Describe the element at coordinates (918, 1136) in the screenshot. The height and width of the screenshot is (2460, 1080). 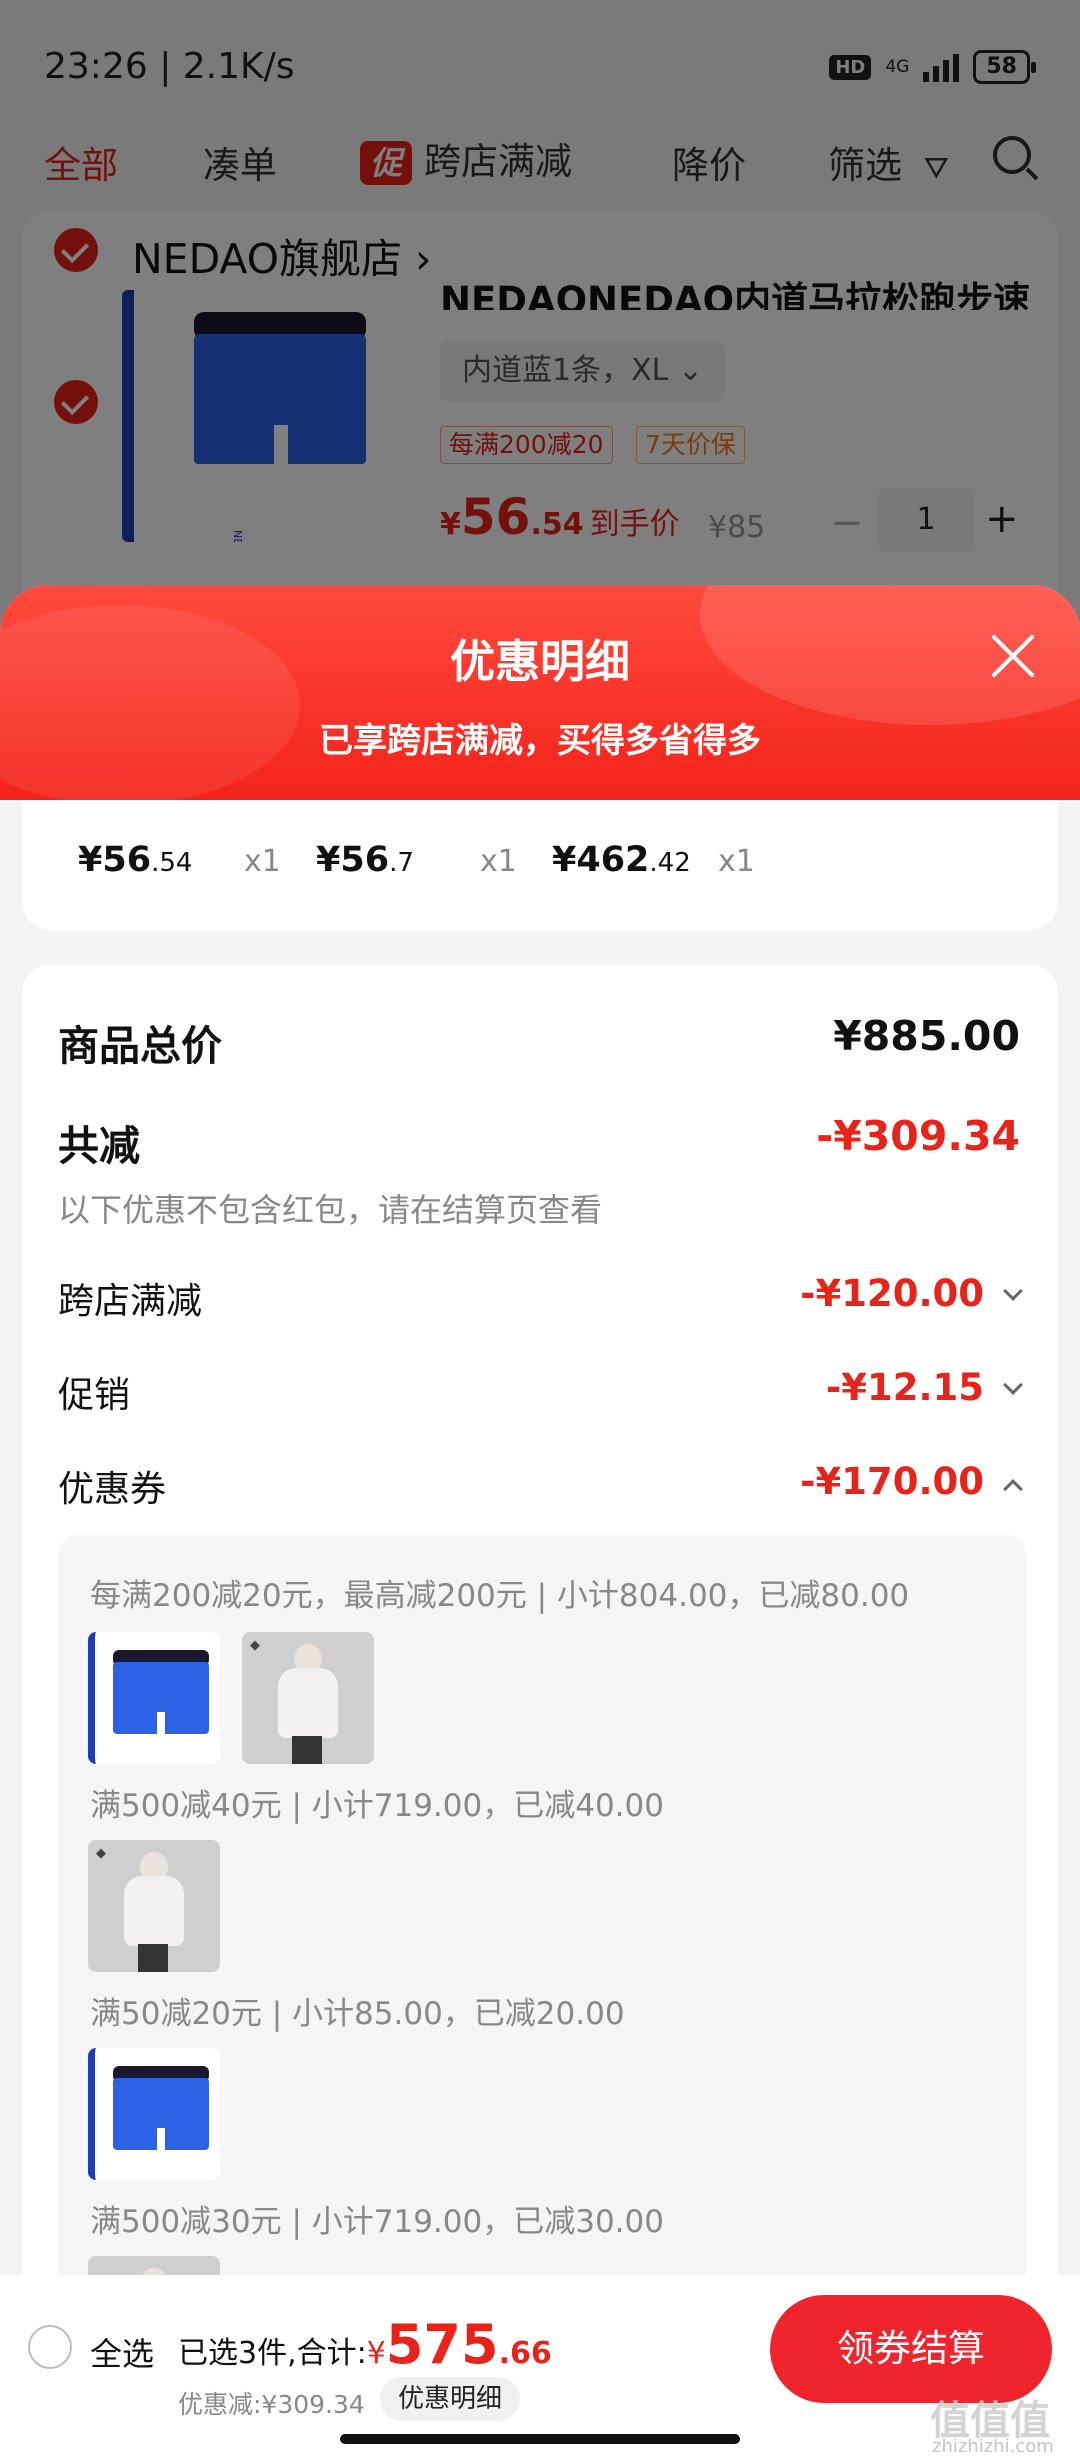
I see `total-reduce-value: -¥309.34` at that location.